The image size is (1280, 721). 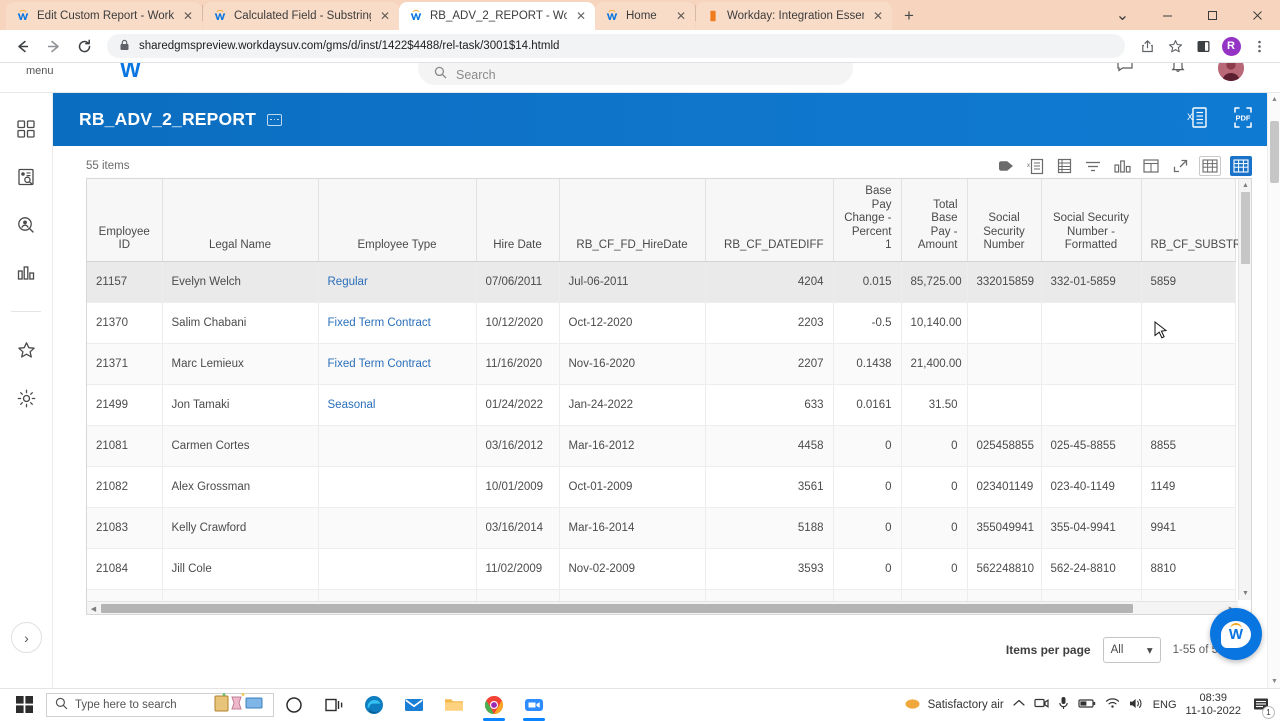 I want to click on show-hidden-icons, so click(x=1019, y=704).